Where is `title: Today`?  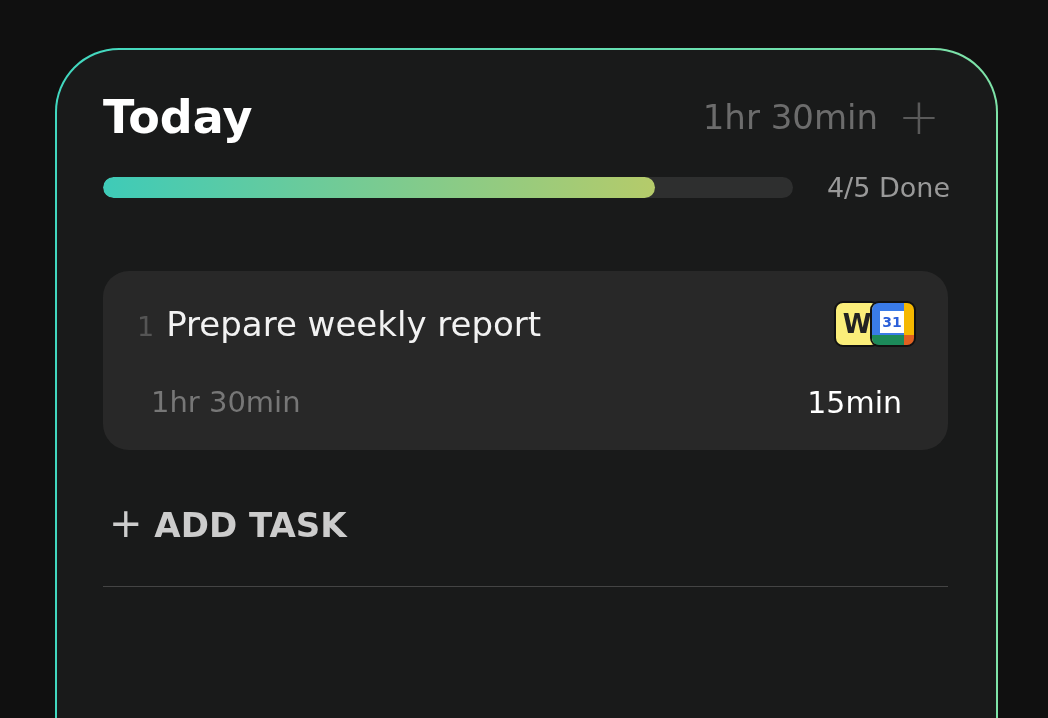
title: Today is located at coordinates (178, 117).